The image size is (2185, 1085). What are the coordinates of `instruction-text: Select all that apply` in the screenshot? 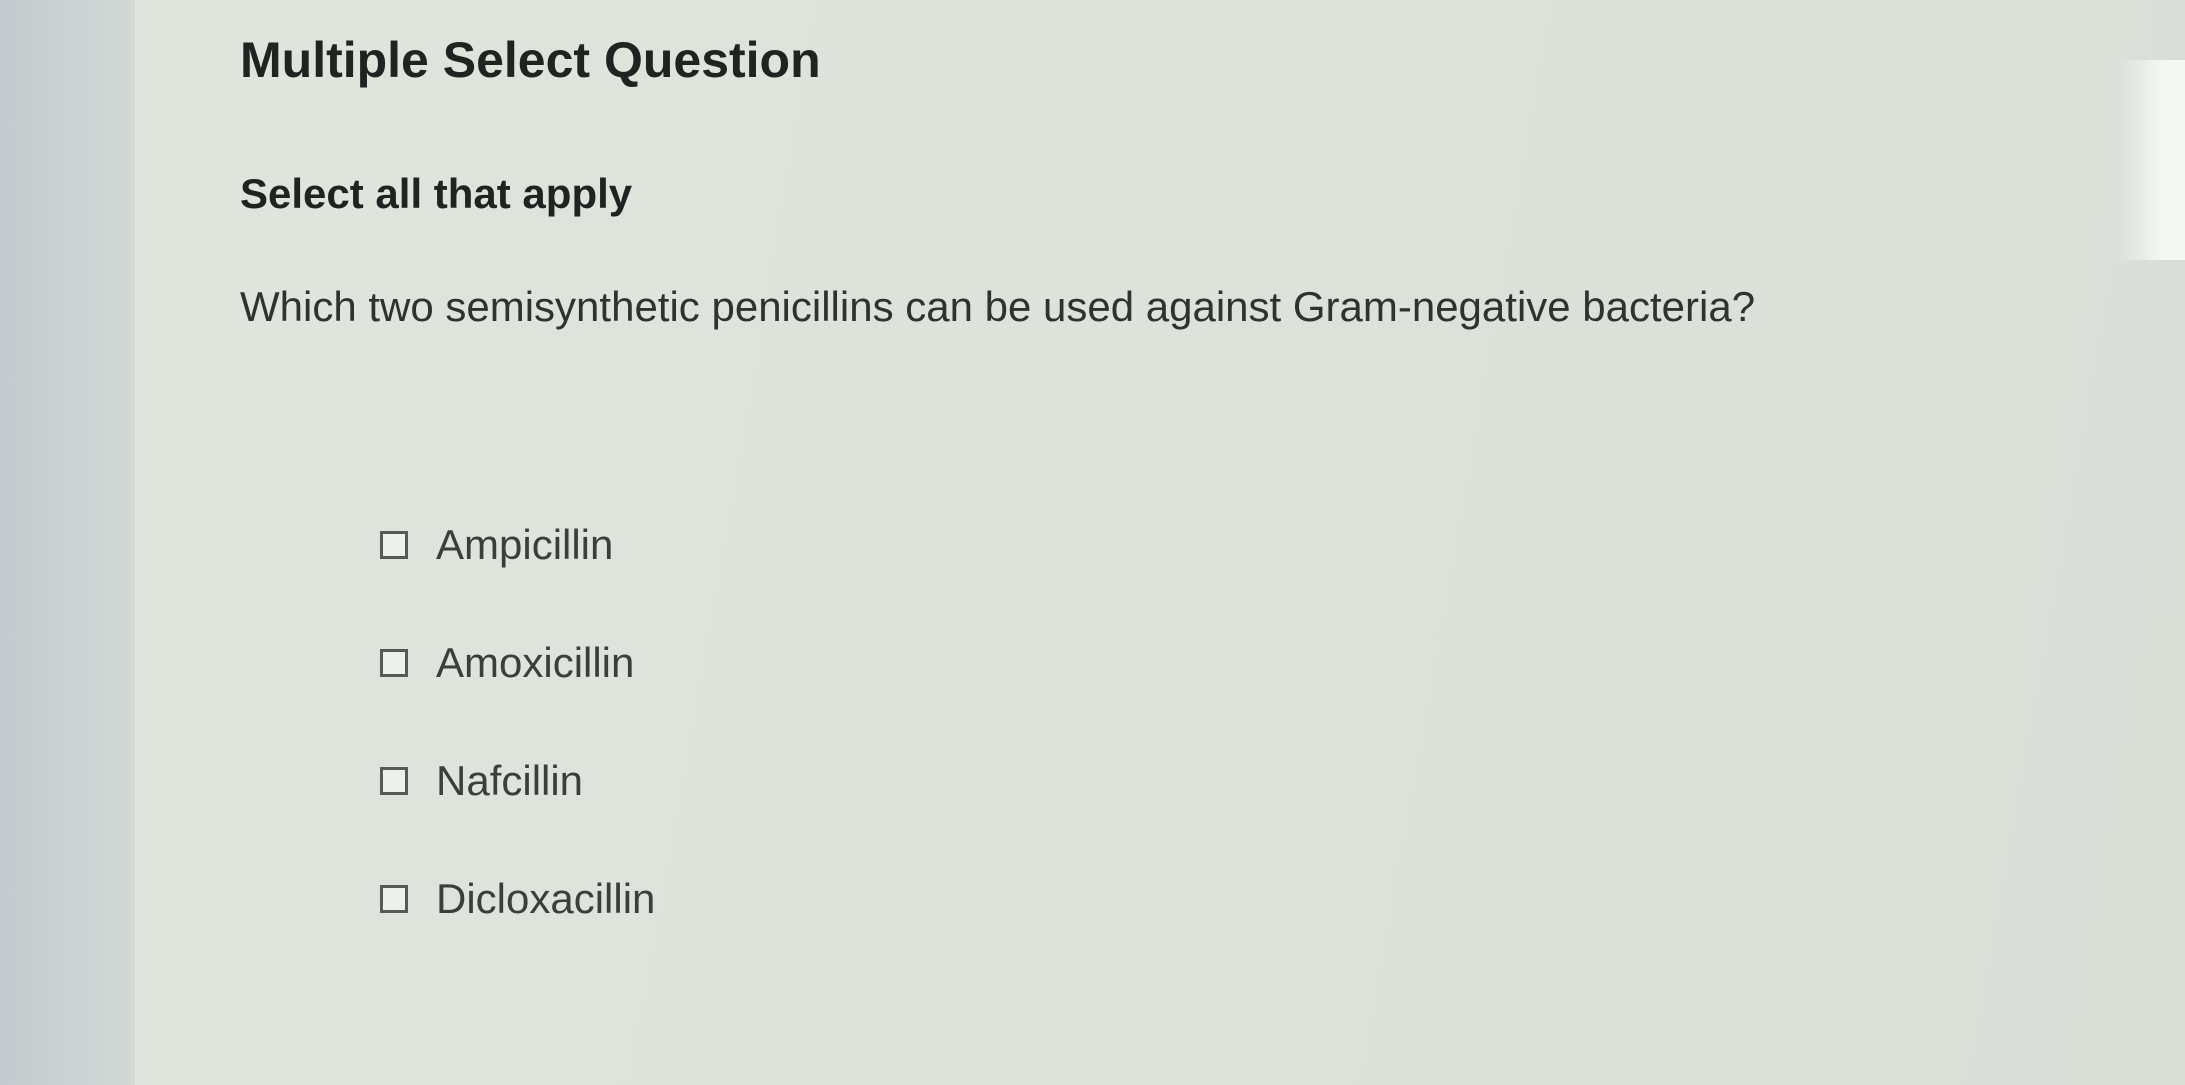 It's located at (436, 193).